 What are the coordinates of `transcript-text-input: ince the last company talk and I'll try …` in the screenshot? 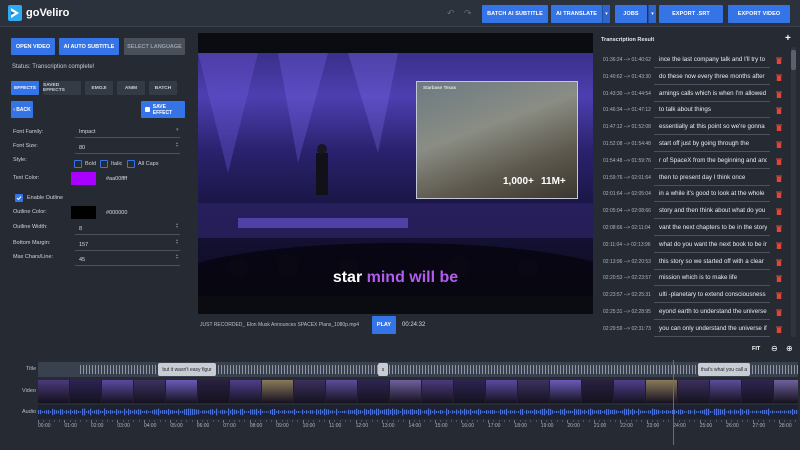 It's located at (713, 59).